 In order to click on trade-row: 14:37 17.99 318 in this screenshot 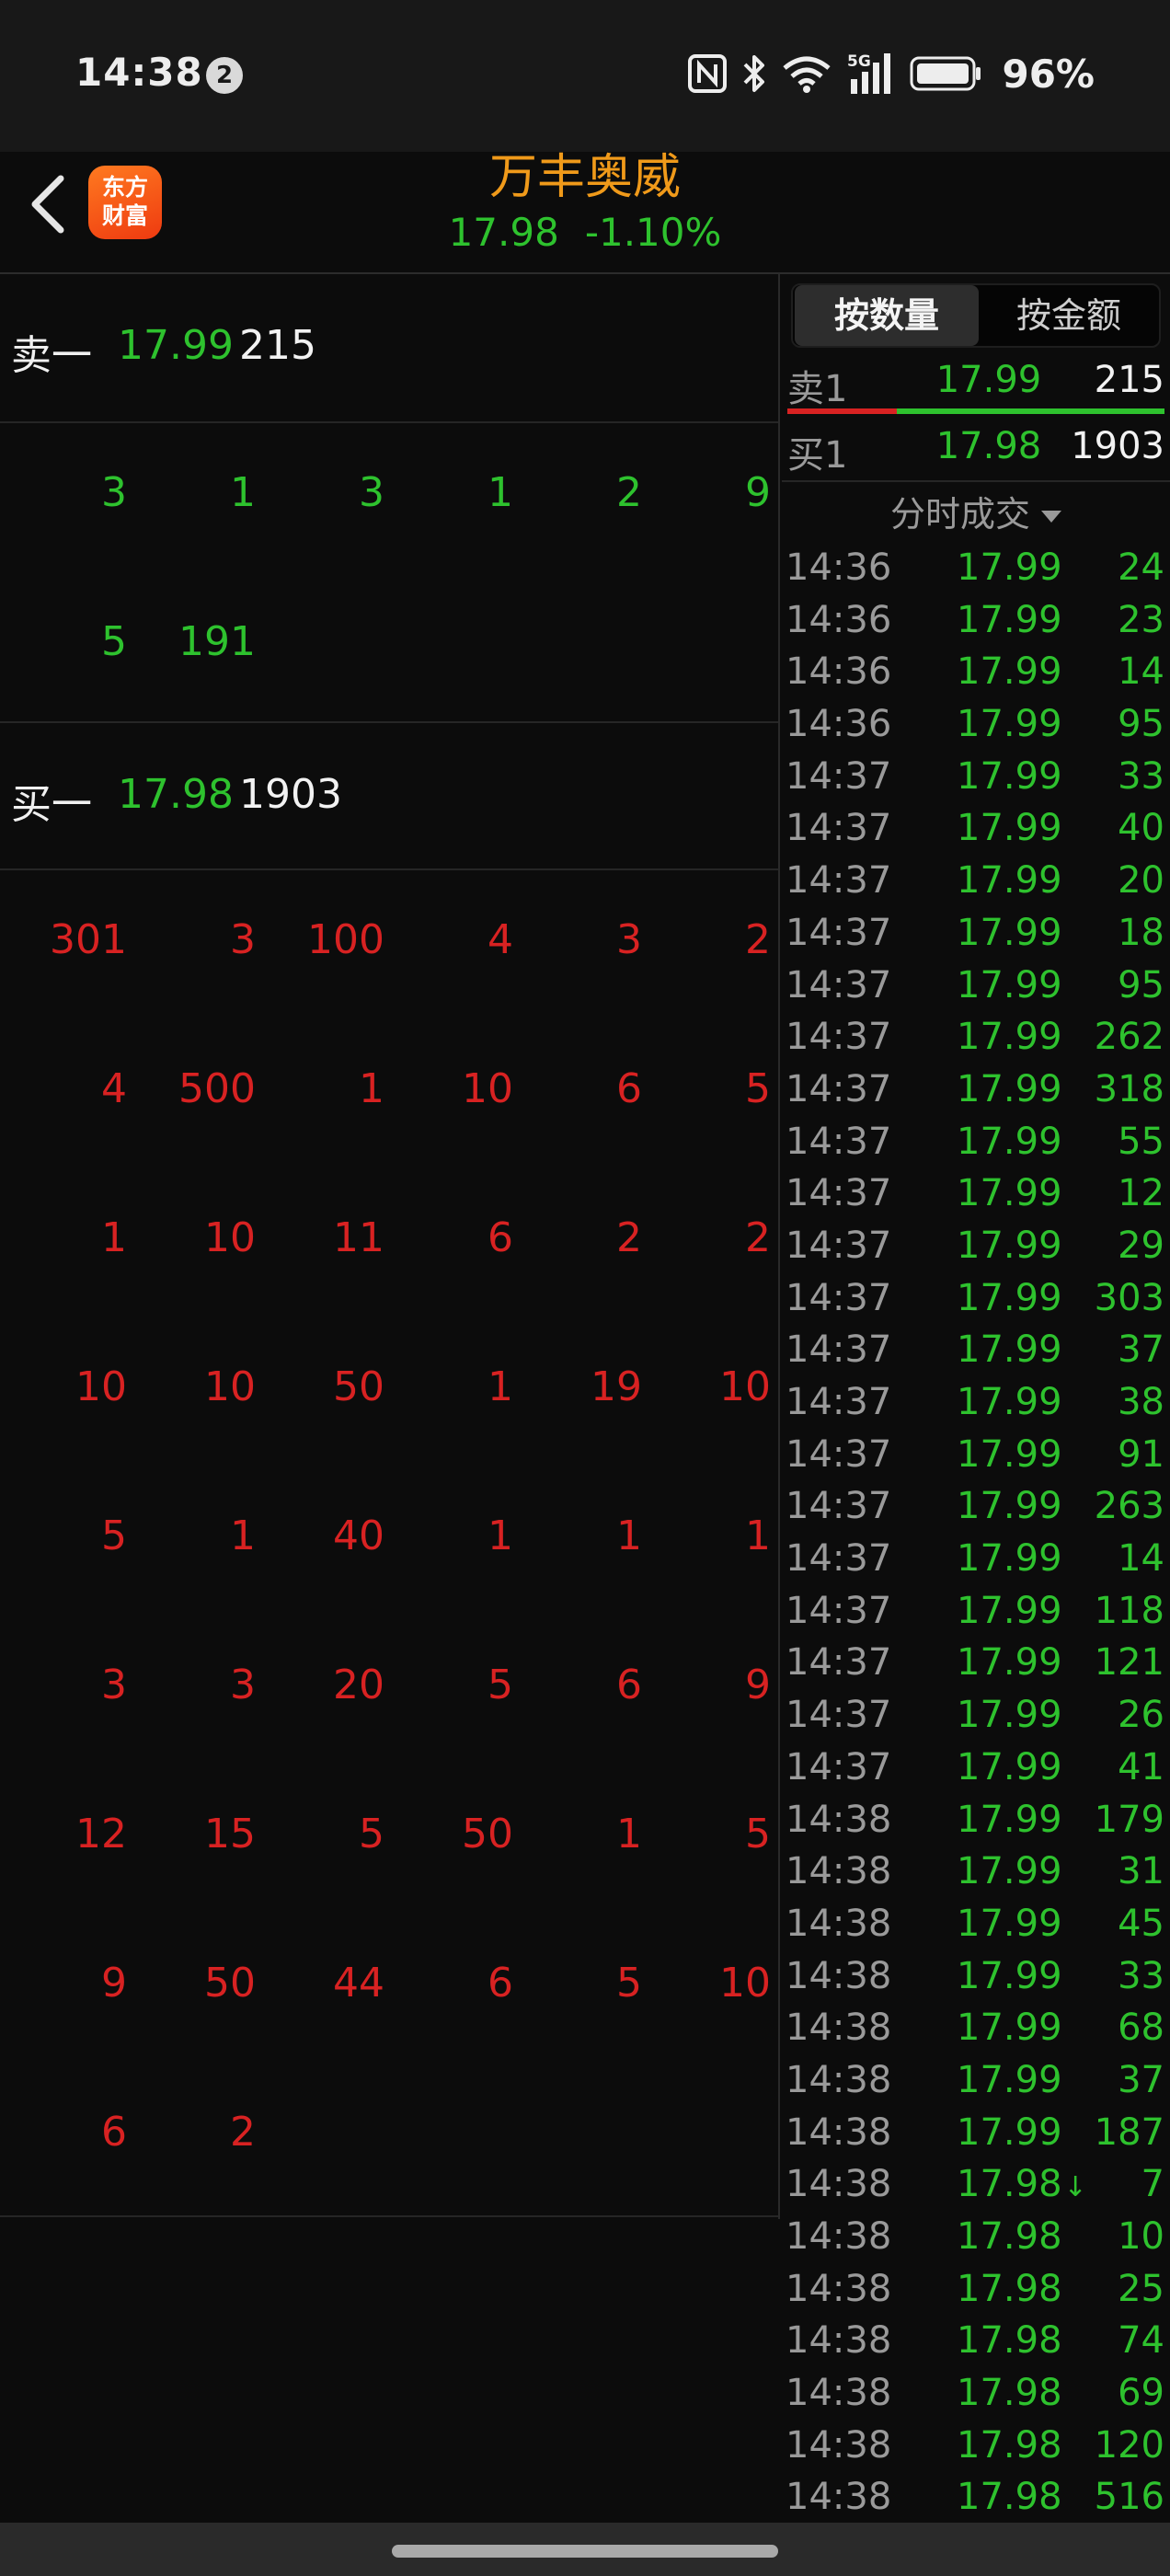, I will do `click(976, 1089)`.